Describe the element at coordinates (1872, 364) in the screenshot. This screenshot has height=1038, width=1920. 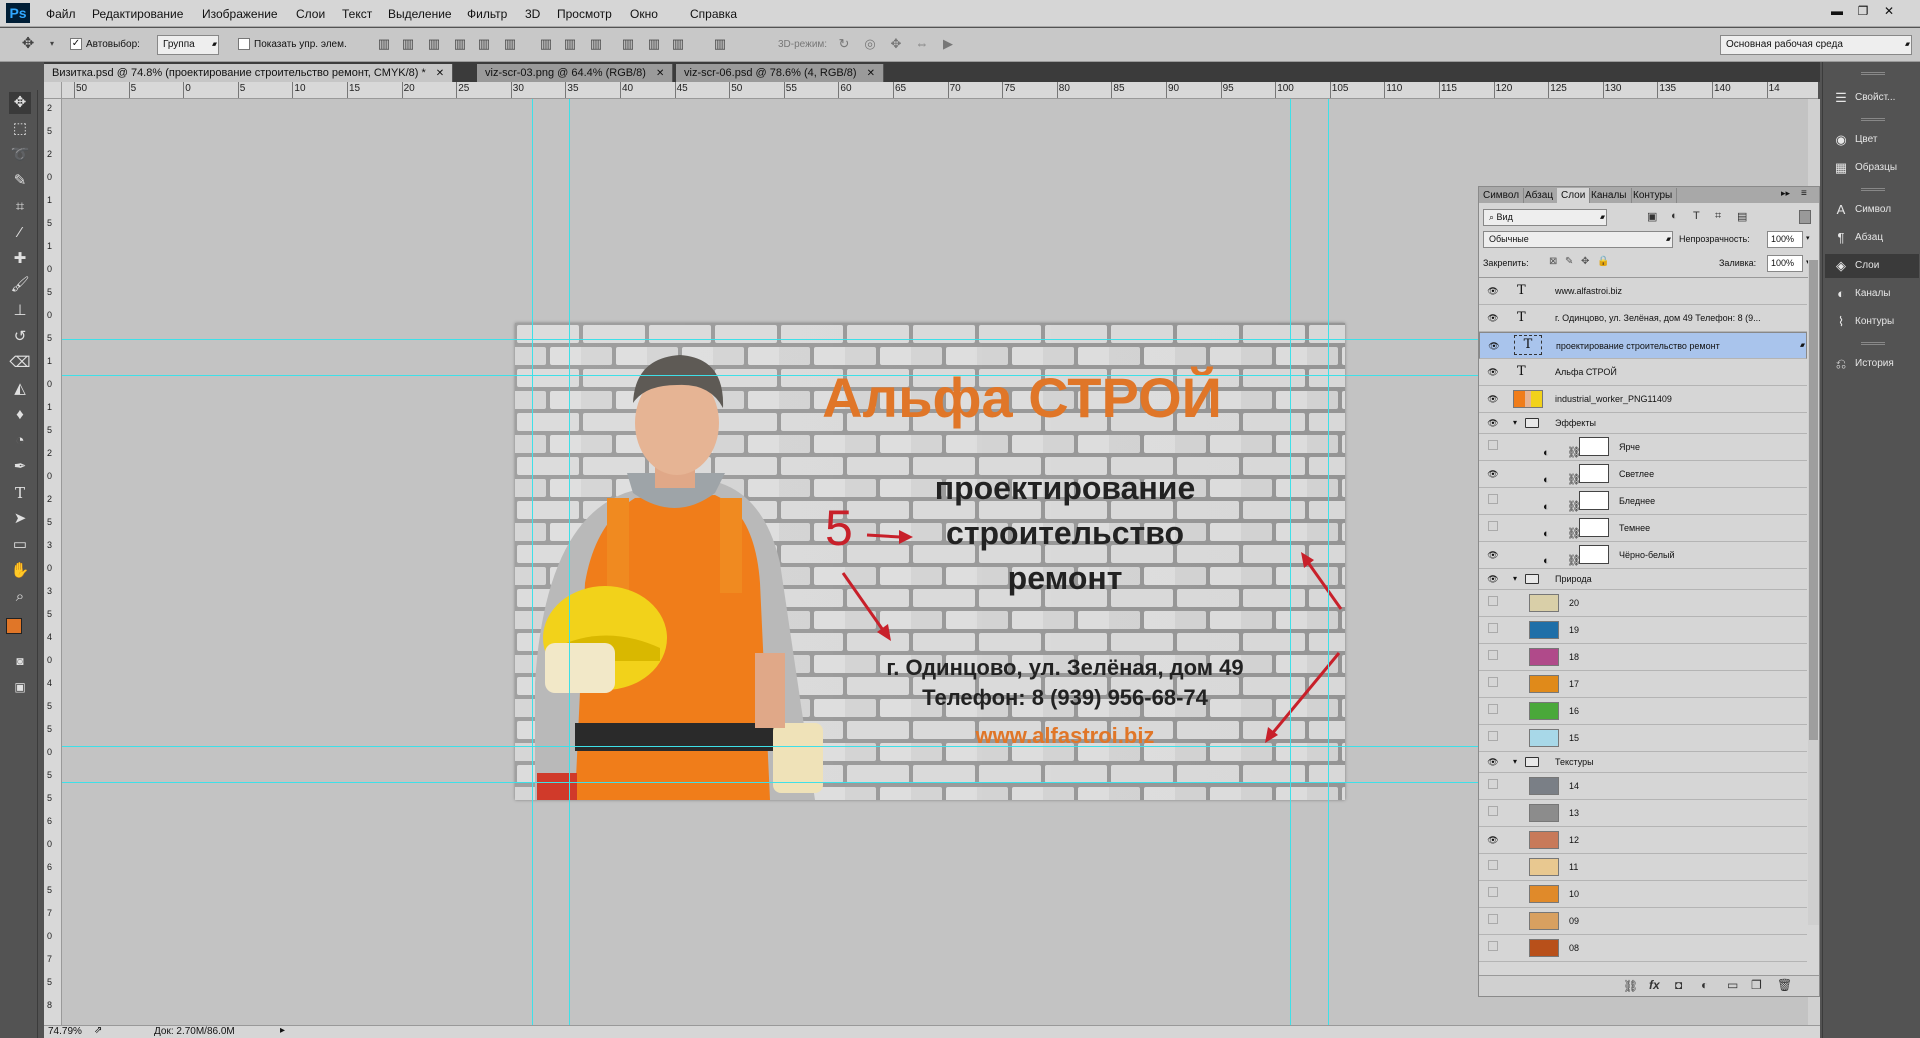
I see `dock-history: ⎌ История` at that location.